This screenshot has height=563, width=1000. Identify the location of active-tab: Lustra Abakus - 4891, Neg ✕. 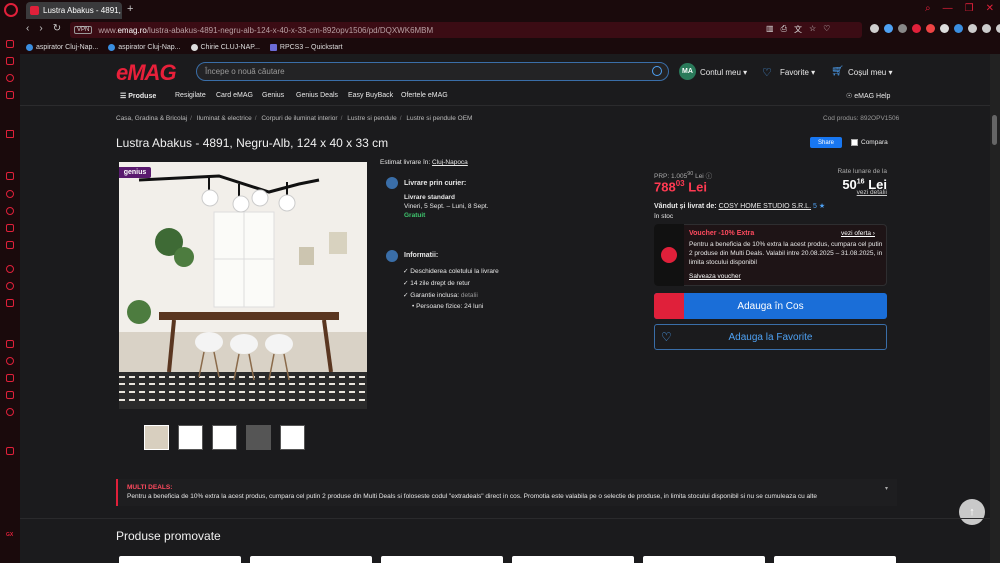
(74, 10).